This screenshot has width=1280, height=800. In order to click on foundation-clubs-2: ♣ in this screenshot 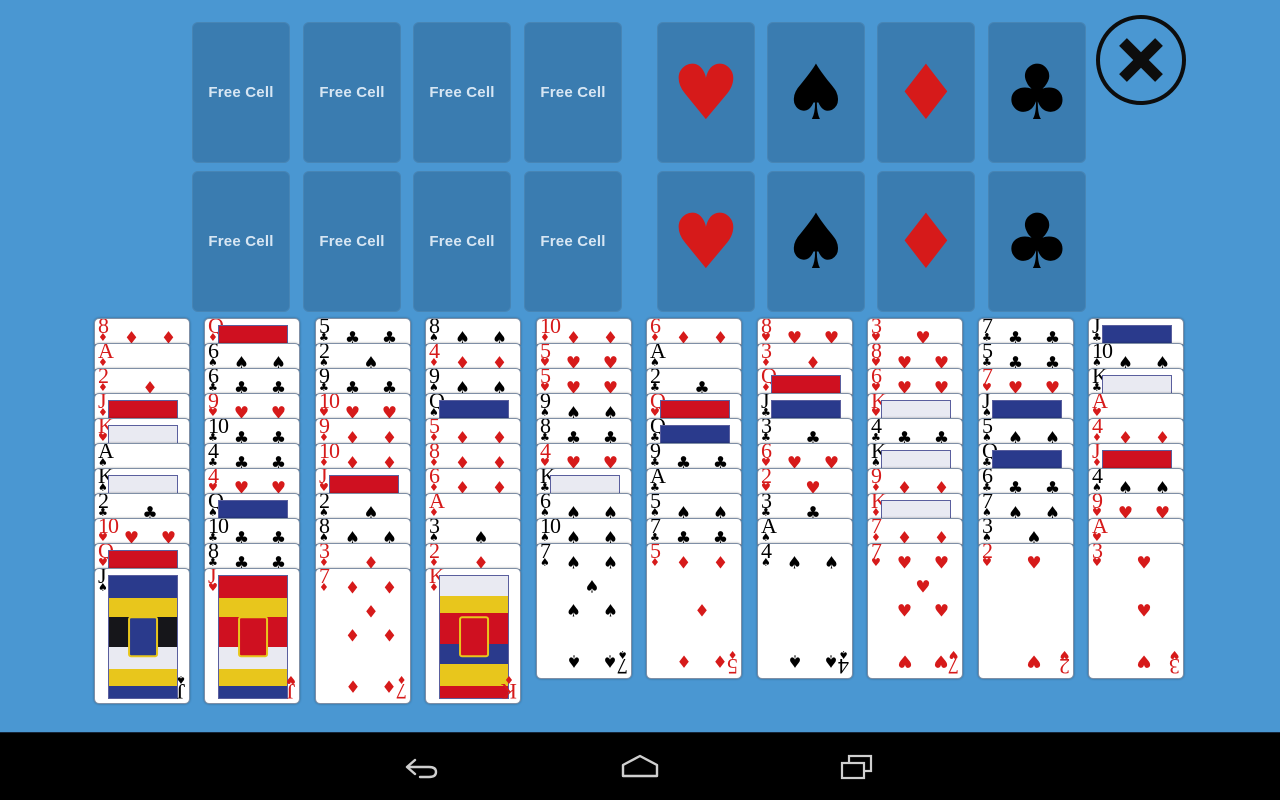, I will do `click(1037, 241)`.